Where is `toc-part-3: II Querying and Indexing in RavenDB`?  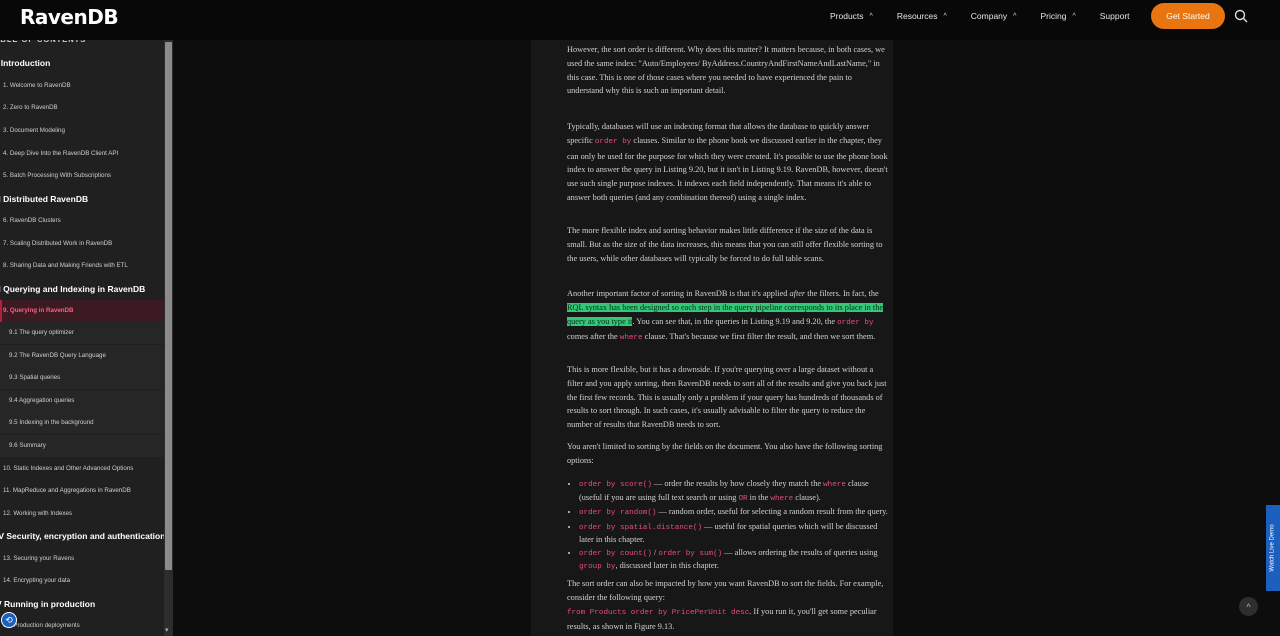
toc-part-3: II Querying and Indexing in RavenDB is located at coordinates (72, 289).